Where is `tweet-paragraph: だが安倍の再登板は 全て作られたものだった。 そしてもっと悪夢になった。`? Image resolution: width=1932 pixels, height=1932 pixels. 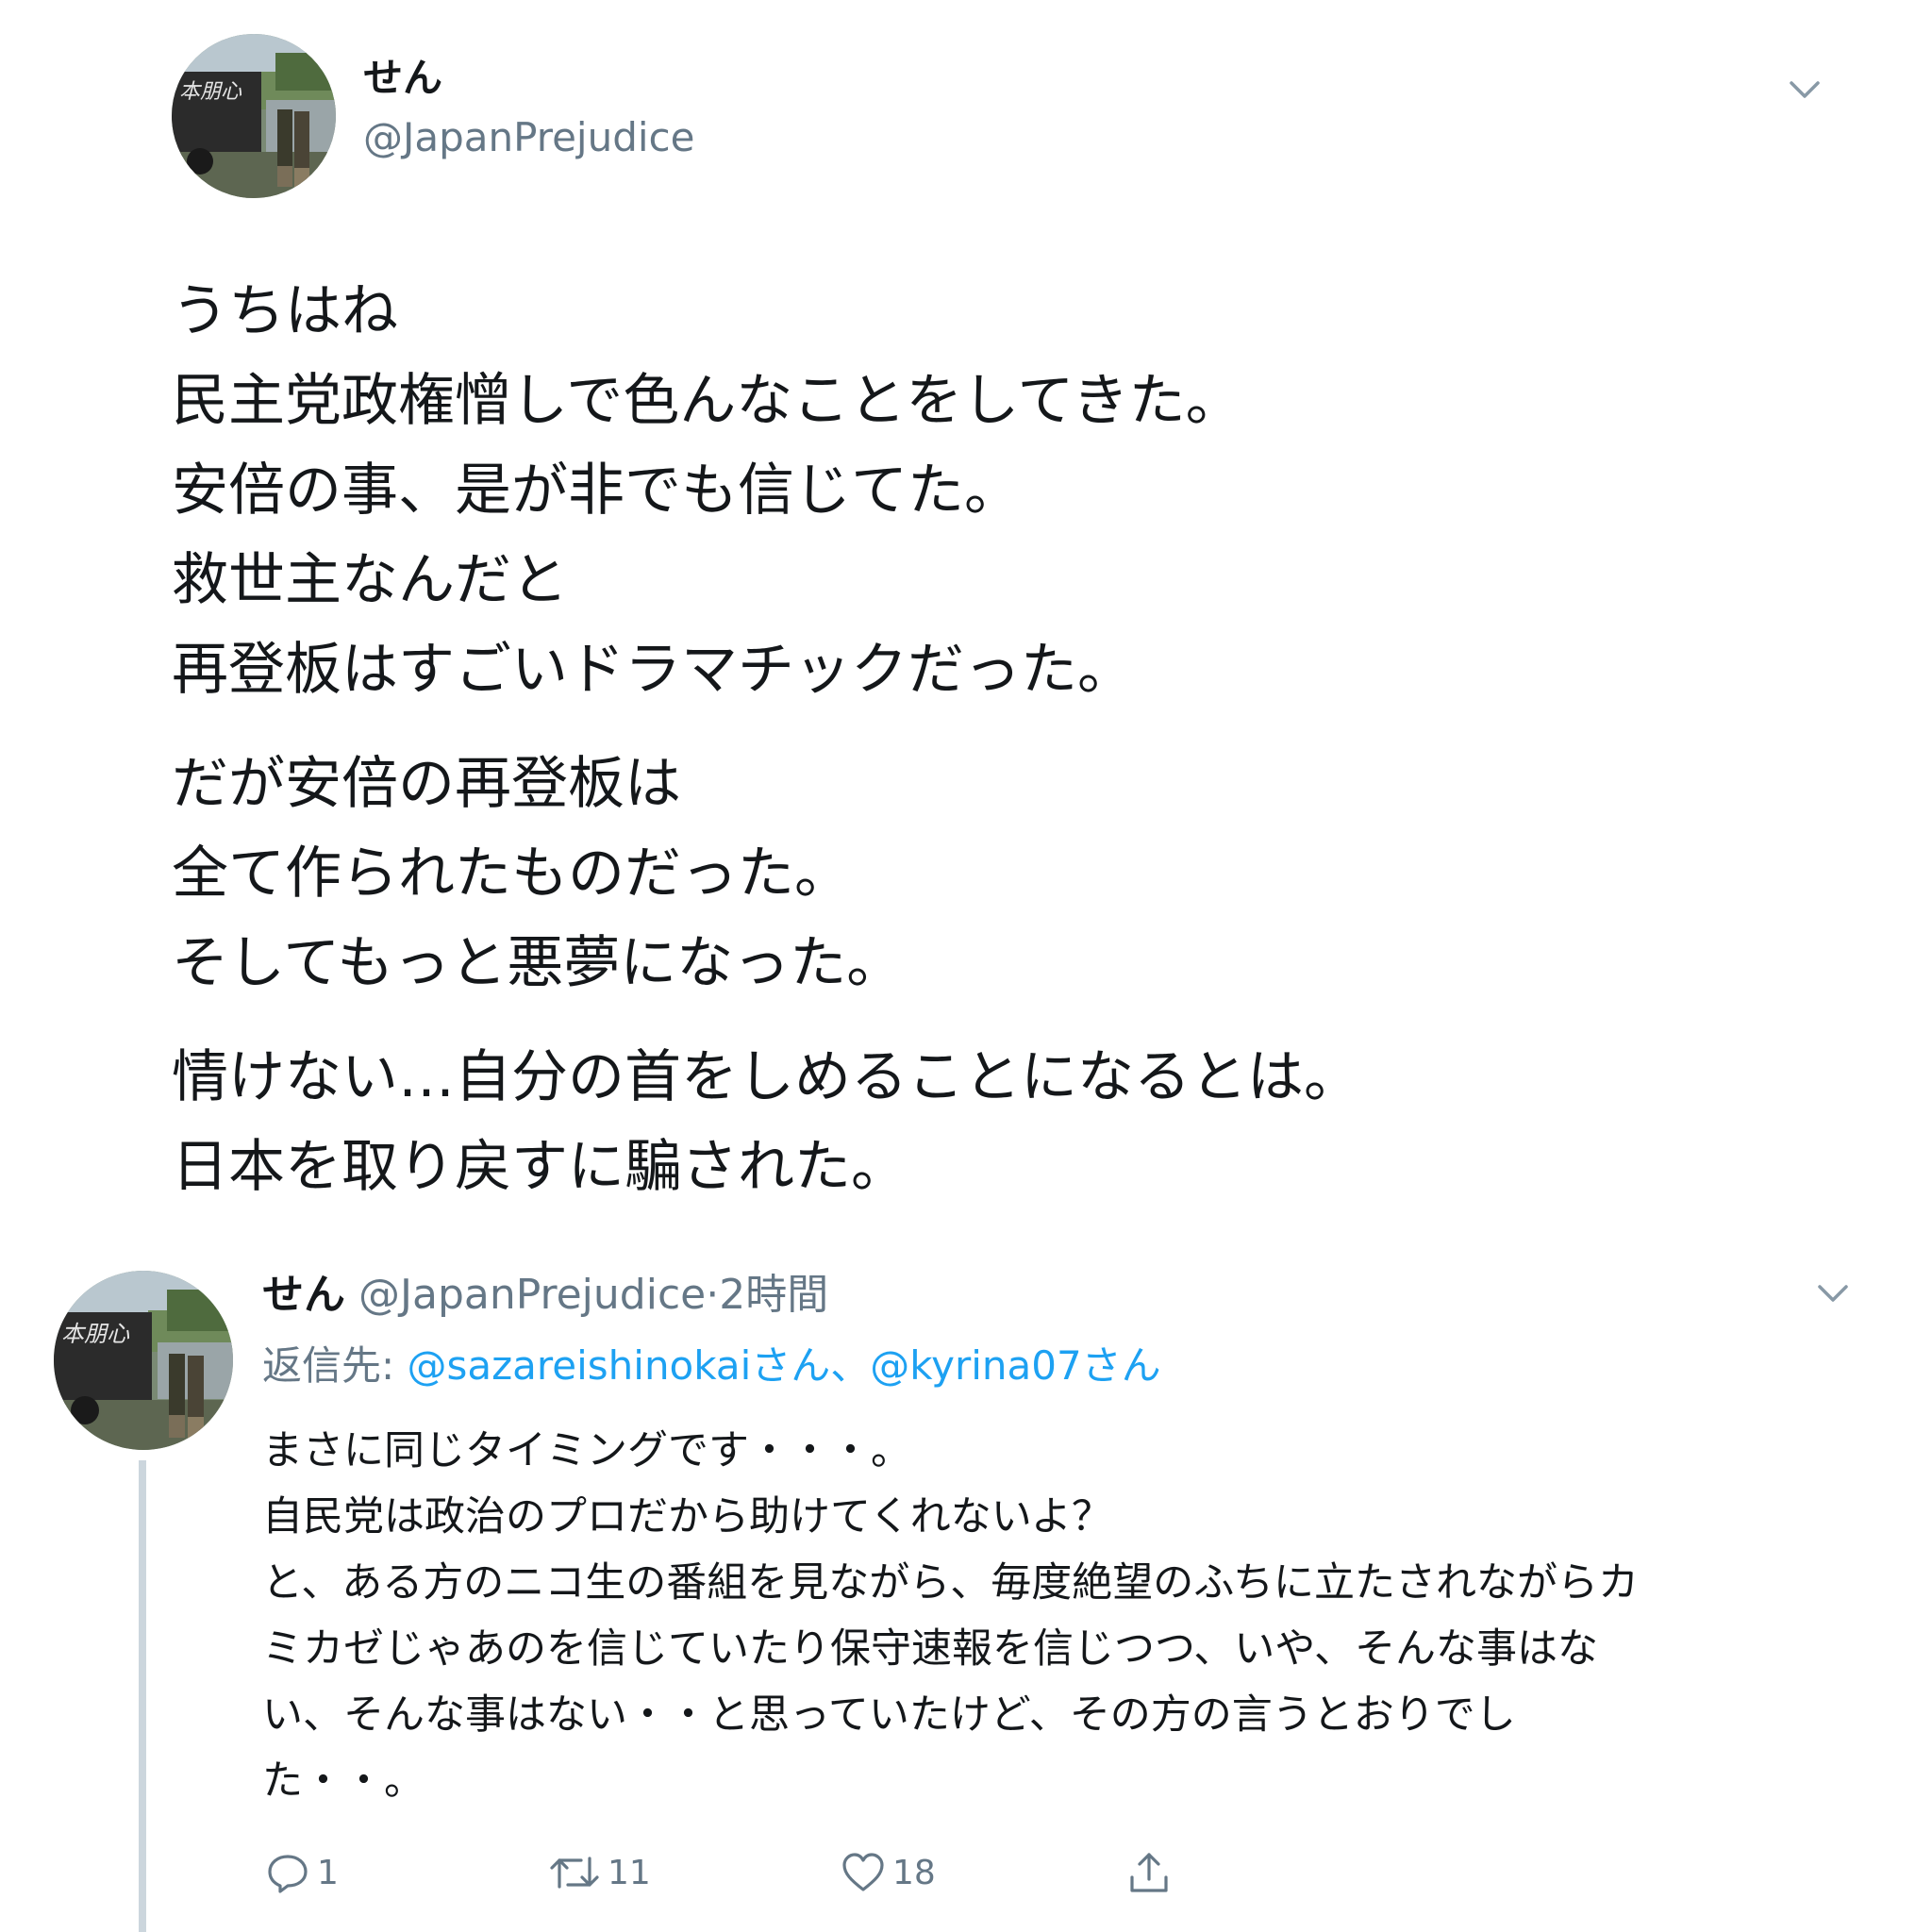 tweet-paragraph: だが安倍の再登板は 全て作られたものだった。 そしてもっと悪夢になった。 is located at coordinates (964, 874).